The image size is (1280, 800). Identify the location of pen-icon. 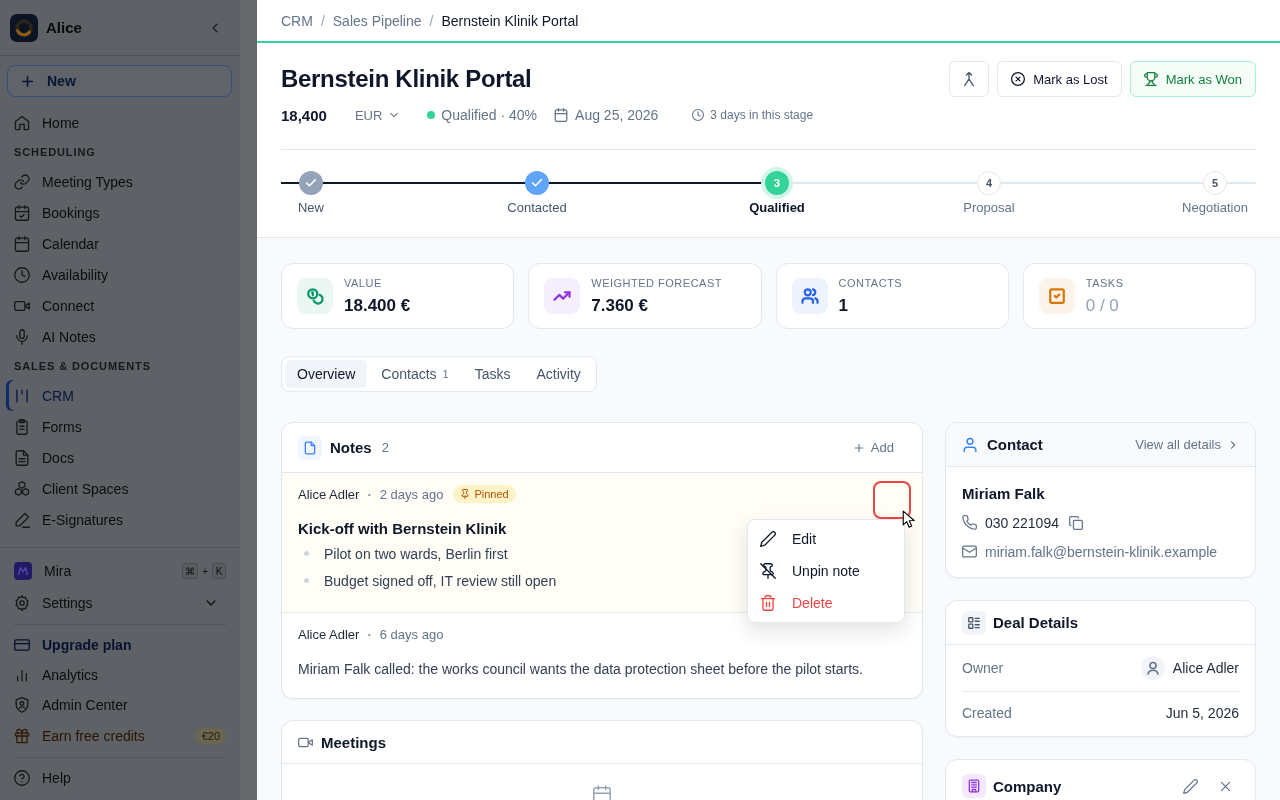
(22, 519).